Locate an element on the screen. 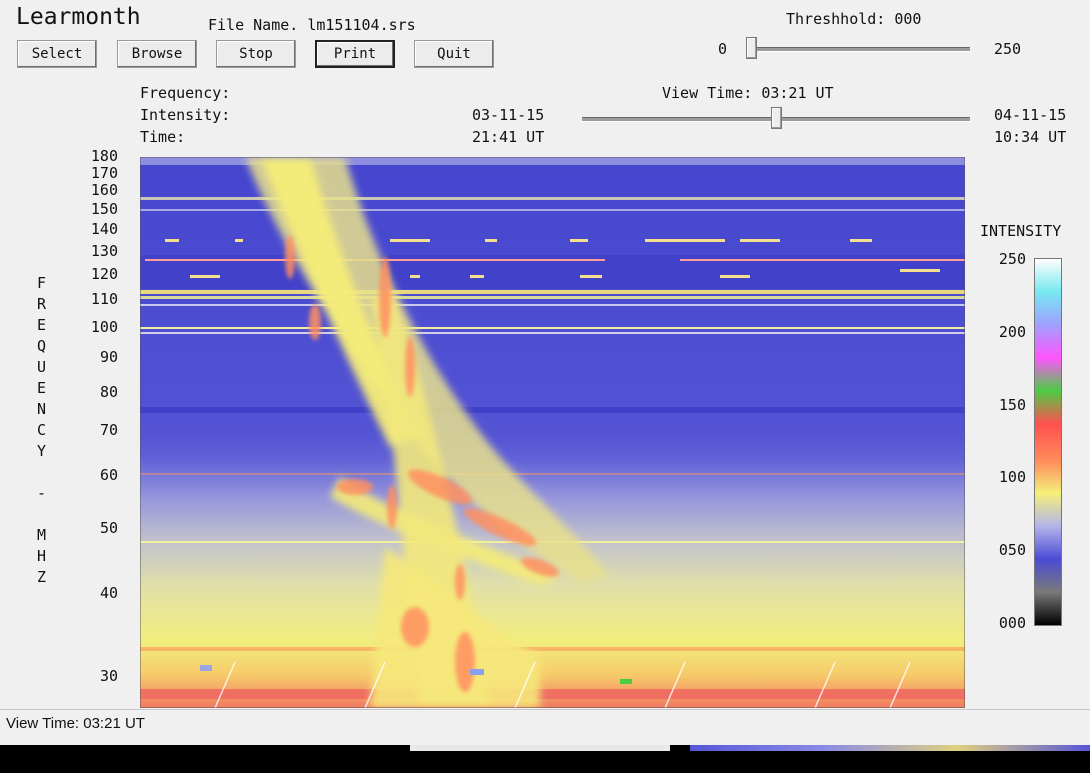 The width and height of the screenshot is (1090, 773). frequency-tick-label: 60 is located at coordinates (108, 475).